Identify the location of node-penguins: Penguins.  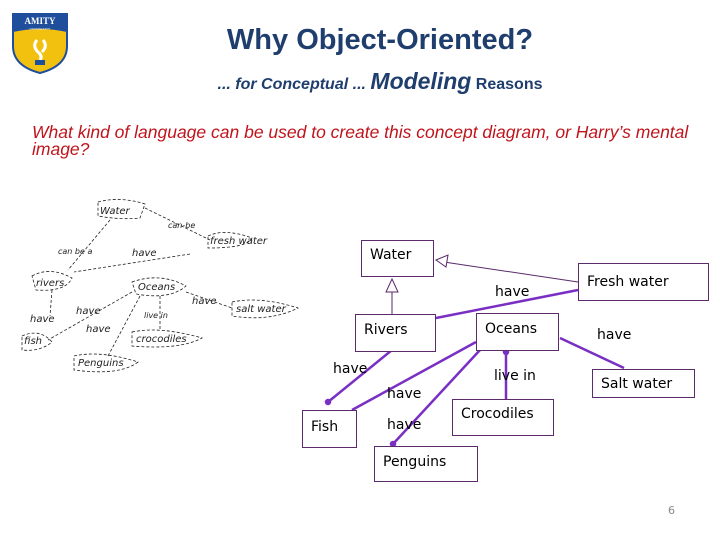
(426, 464).